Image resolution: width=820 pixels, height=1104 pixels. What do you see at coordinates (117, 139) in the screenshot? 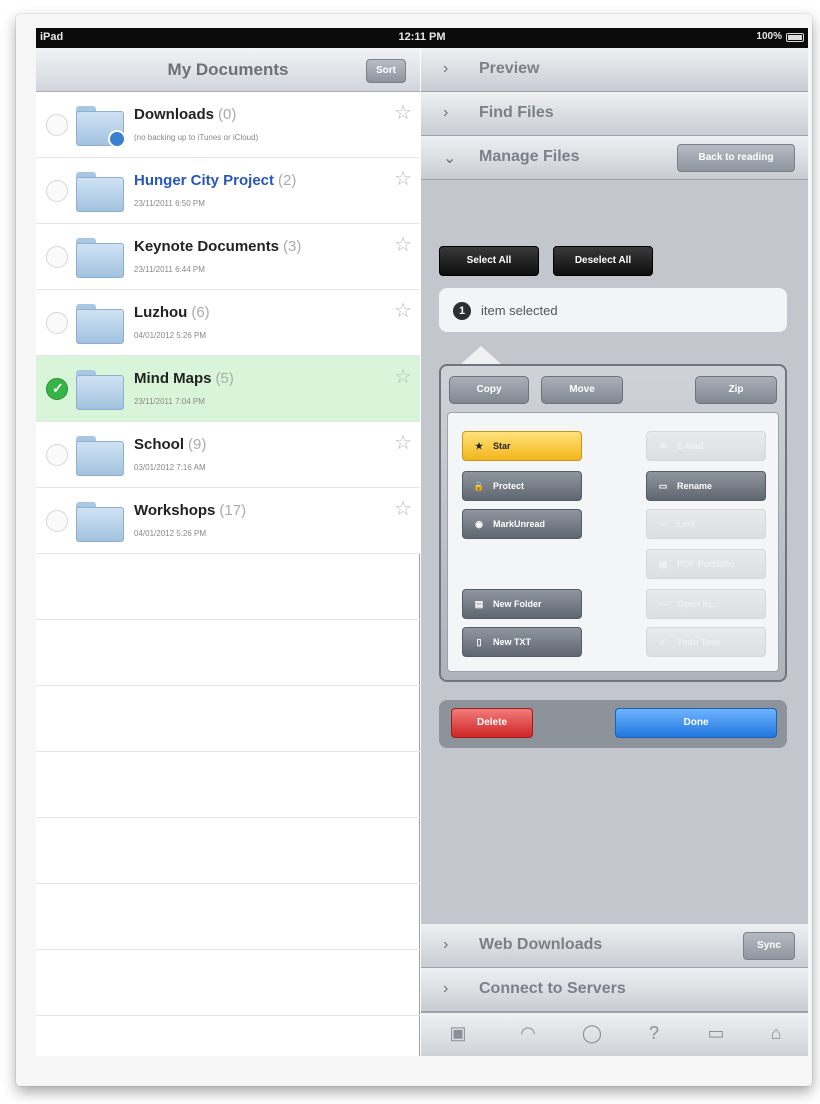
I see `download-badge-icon` at bounding box center [117, 139].